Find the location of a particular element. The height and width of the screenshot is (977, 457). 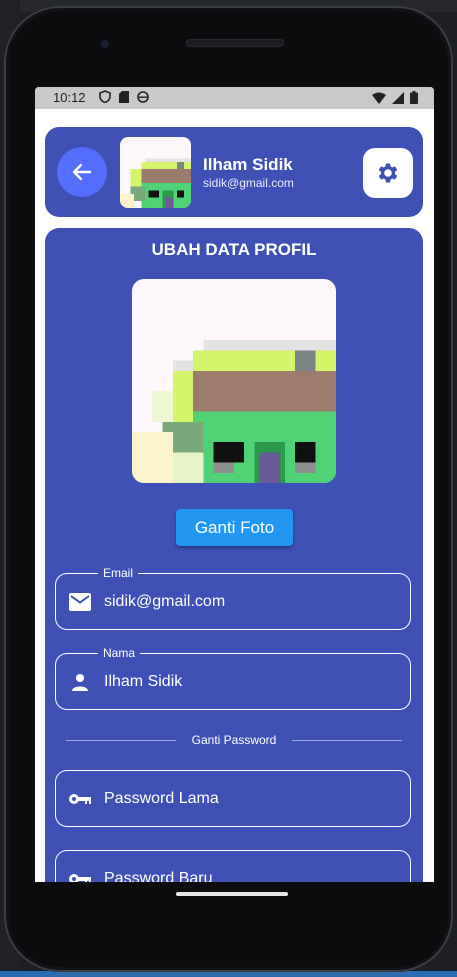

new-password-field: Password Baru is located at coordinates (233, 866).